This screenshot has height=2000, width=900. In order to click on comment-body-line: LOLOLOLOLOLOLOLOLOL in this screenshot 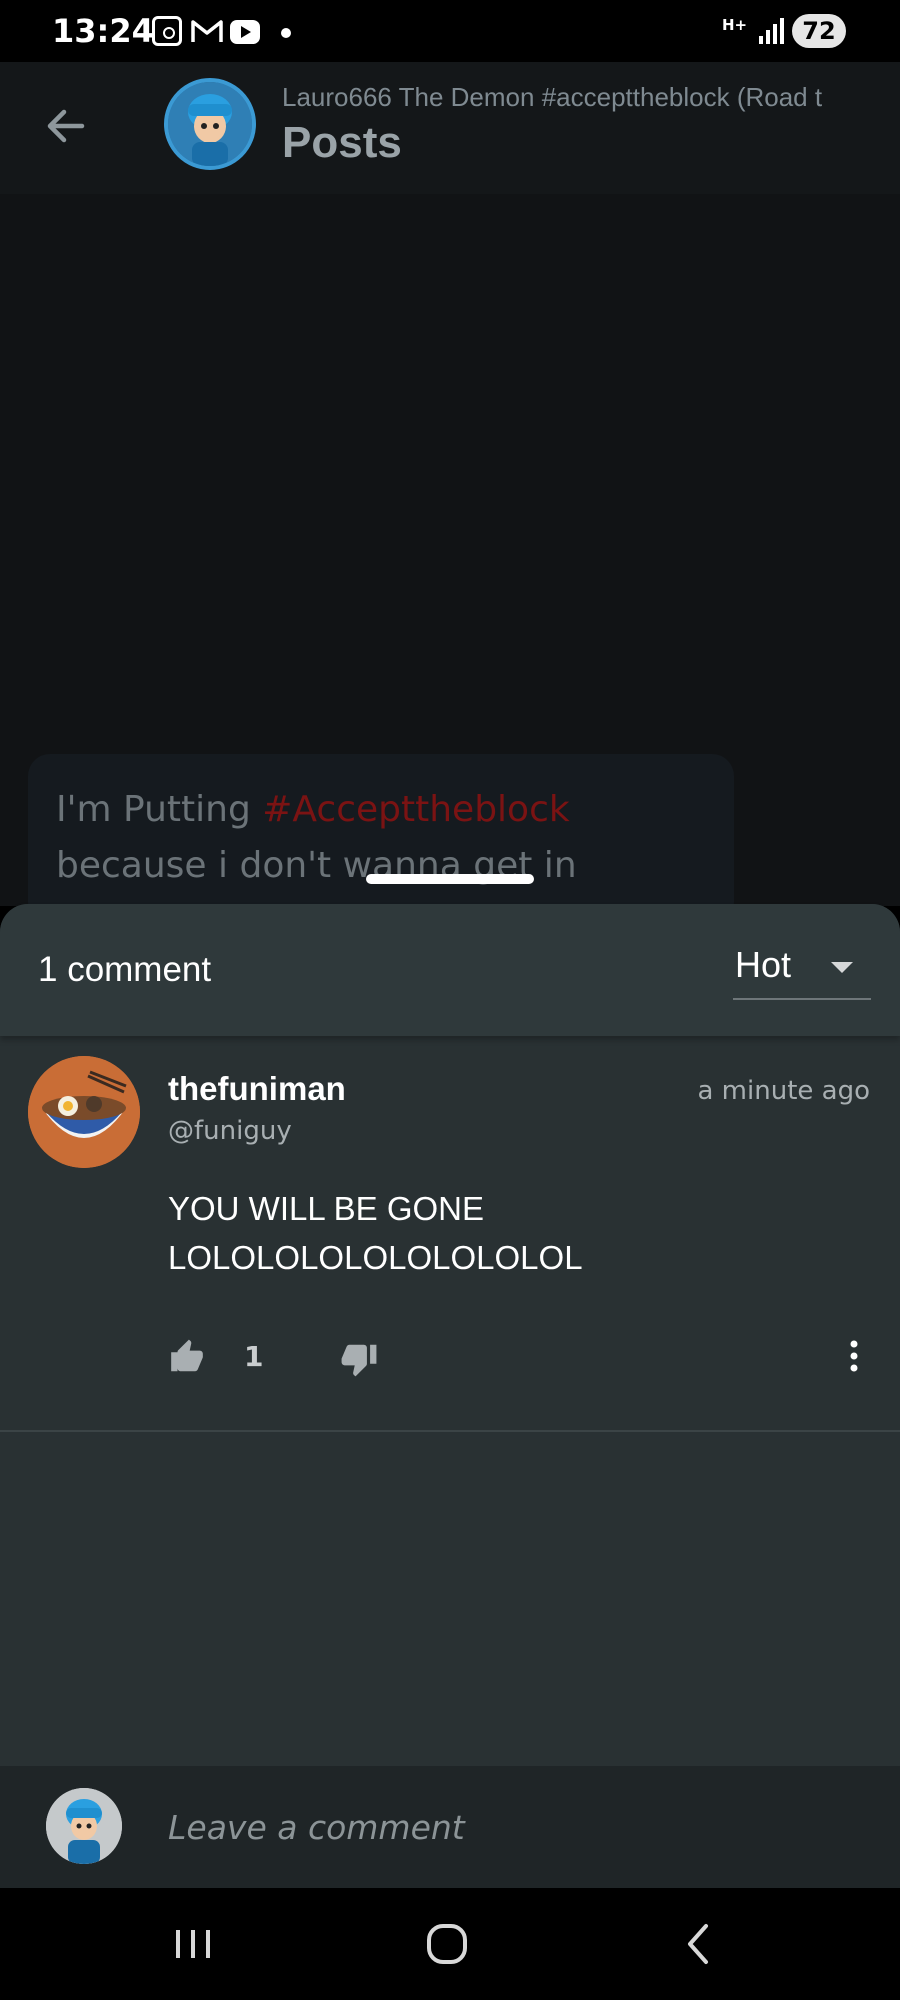, I will do `click(375, 1257)`.